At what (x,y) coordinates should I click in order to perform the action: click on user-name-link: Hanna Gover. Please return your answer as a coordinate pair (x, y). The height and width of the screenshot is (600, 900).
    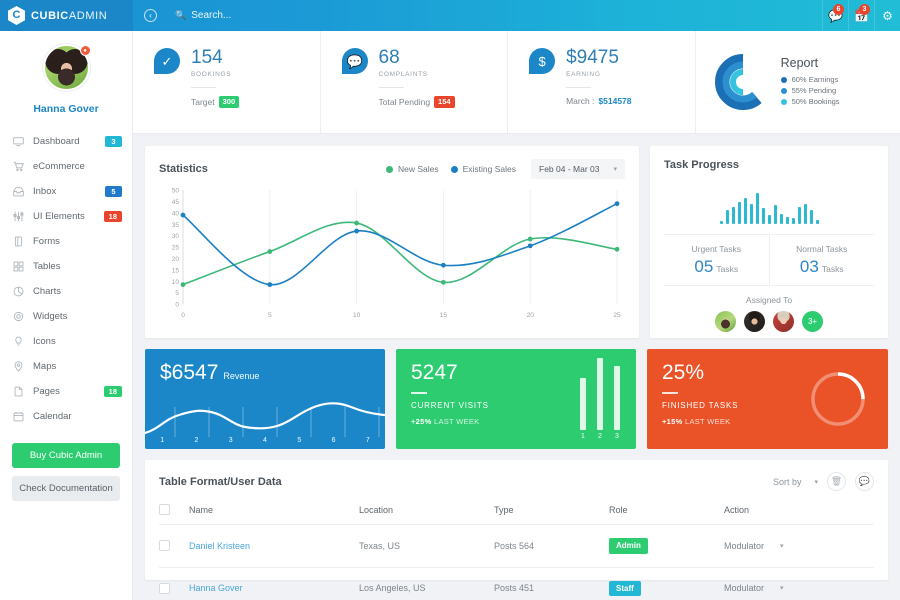
    Looking at the image, I should click on (216, 588).